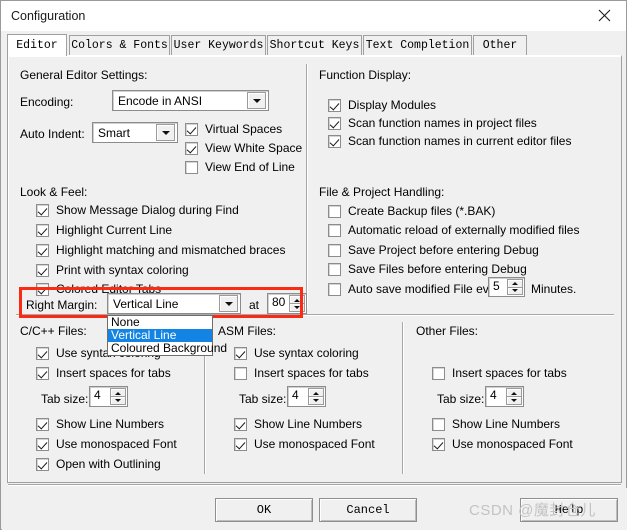 This screenshot has width=627, height=530. I want to click on checkbox-asm-show-line-numbers: Show Line Numbers, so click(298, 424).